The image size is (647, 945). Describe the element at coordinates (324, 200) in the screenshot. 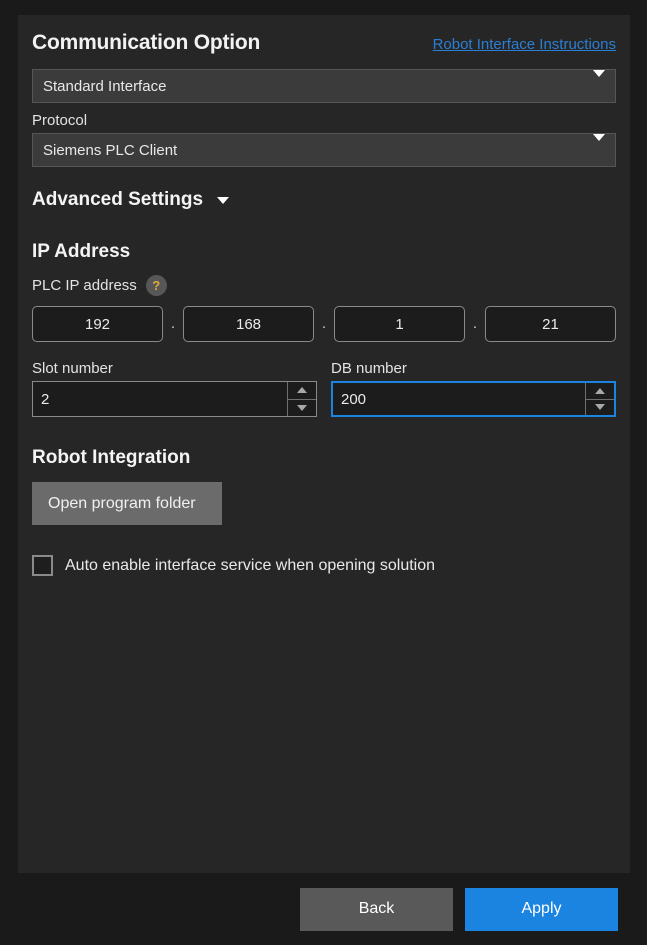

I see `advanced-settings-toggle: Advanced Settings` at that location.